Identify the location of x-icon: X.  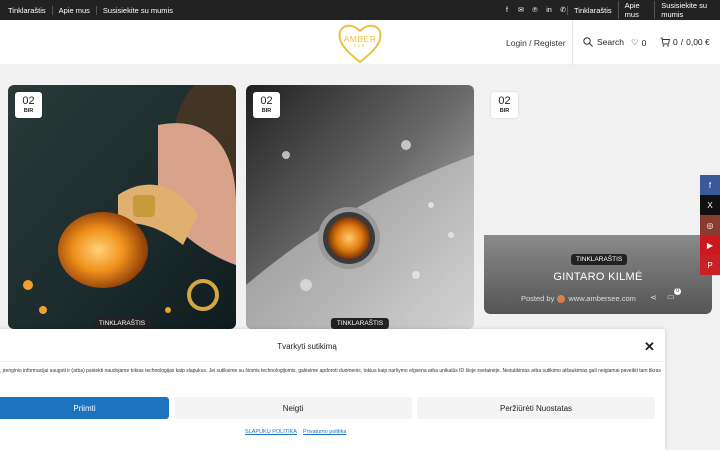
(710, 205).